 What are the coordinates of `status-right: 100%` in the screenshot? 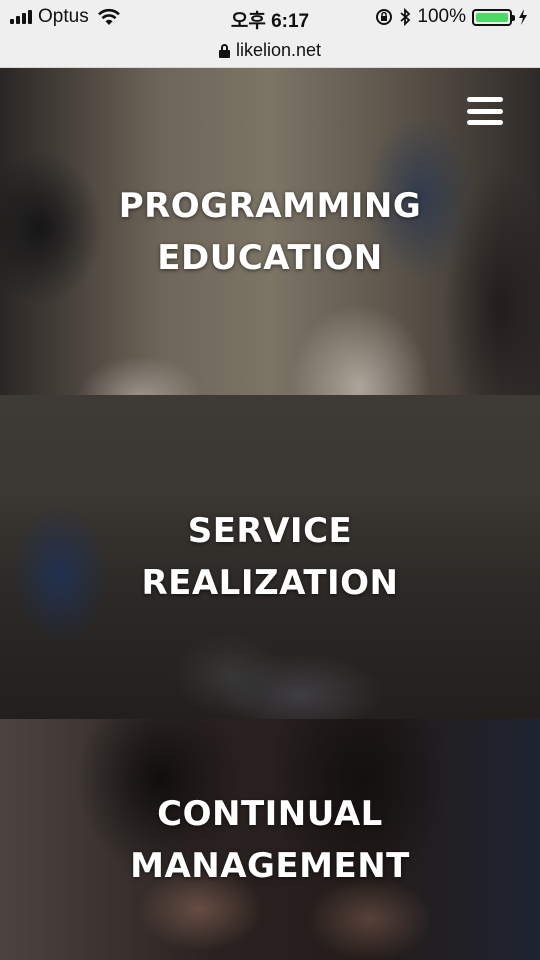 It's located at (451, 17).